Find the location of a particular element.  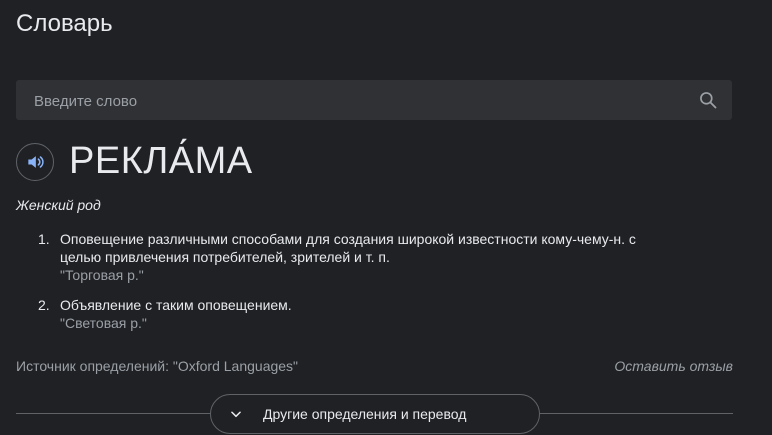

part-of-speech: Женский род is located at coordinates (58, 205).